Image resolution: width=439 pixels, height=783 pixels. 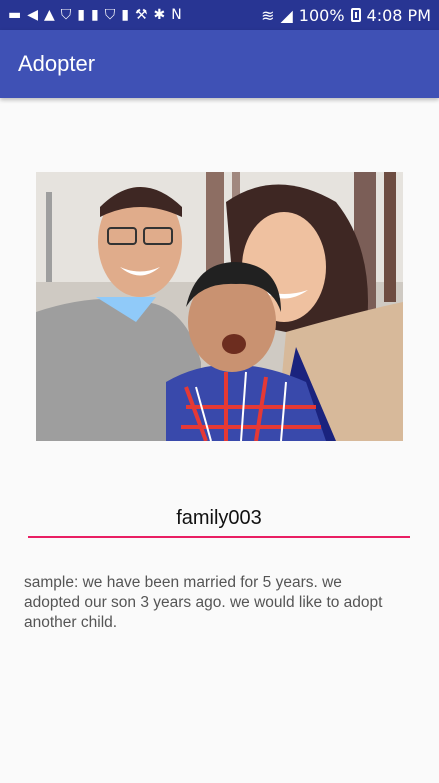 I want to click on status-bar: ▬ ◀ ▲ ⛉ ▮ ▮ ⛉ ▮ ⚒ ✱ N ≋ ◢ 100% 4:08 PM, so click(x=219, y=15).